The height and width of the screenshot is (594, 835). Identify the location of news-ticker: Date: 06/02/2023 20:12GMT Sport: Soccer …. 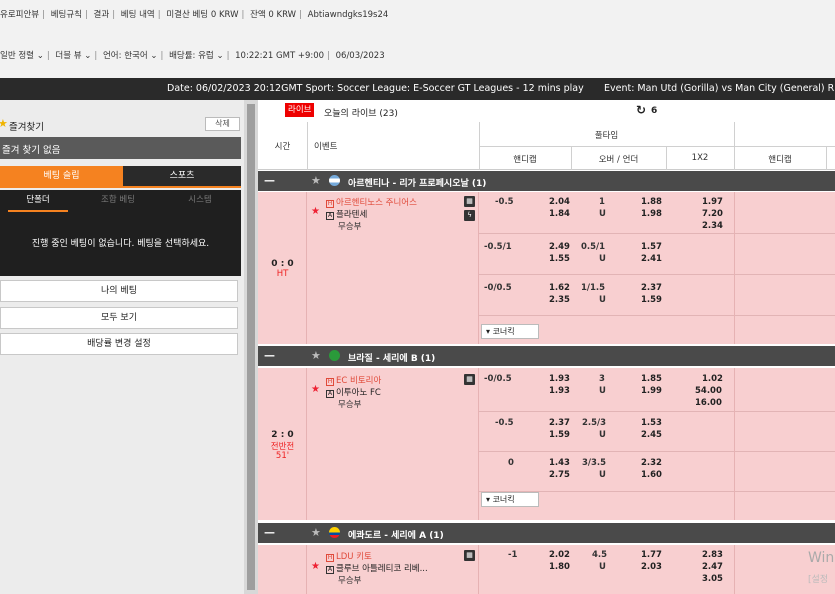
(417, 89).